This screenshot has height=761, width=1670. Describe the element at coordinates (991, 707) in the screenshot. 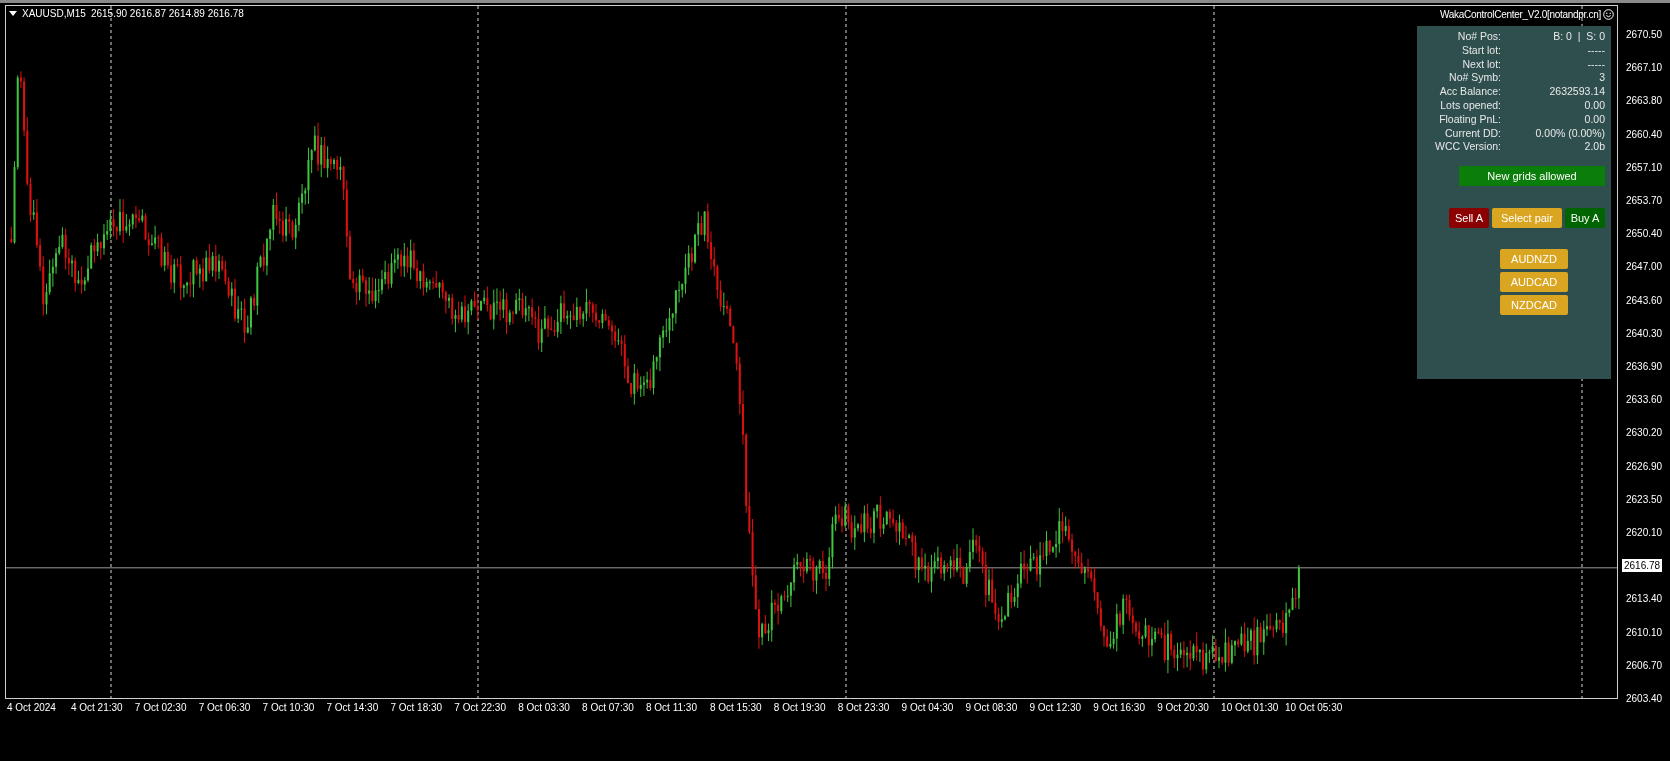

I see `time-label: 9 Oct 08:30` at that location.